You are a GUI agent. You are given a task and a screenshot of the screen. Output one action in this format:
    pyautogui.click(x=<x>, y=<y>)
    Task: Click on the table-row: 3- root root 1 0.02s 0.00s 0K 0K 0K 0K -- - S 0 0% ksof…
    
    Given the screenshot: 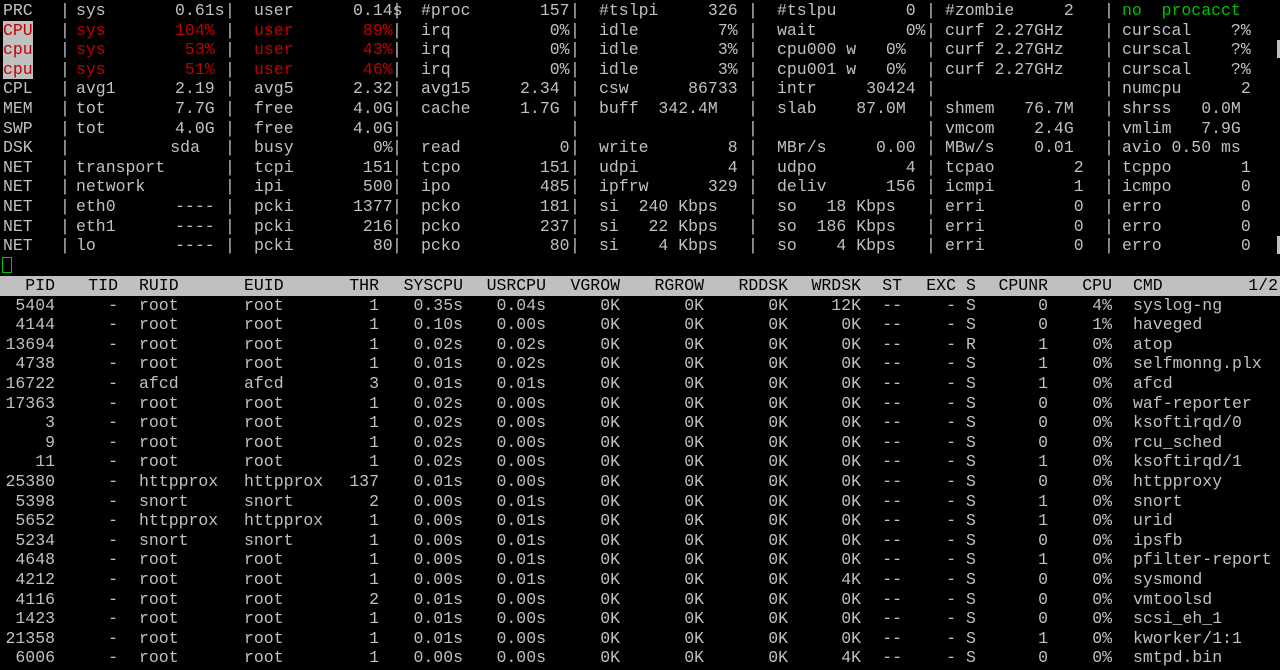 What is the action you would take?
    pyautogui.click(x=640, y=423)
    